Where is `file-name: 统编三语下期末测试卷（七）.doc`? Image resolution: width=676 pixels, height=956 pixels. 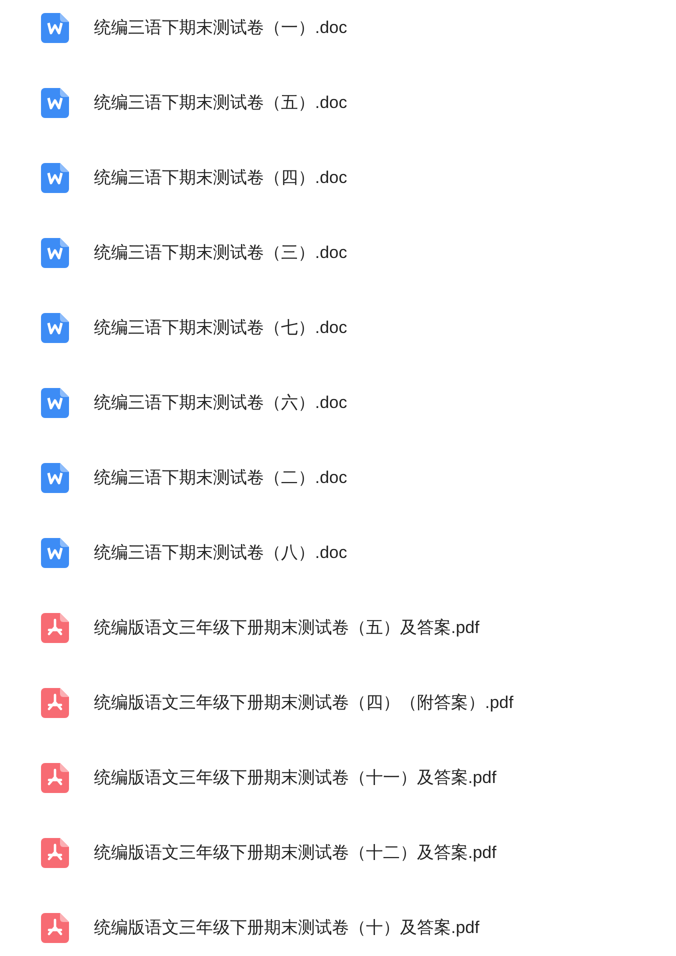
file-name: 统编三语下期末测试卷（七）.doc is located at coordinates (221, 328).